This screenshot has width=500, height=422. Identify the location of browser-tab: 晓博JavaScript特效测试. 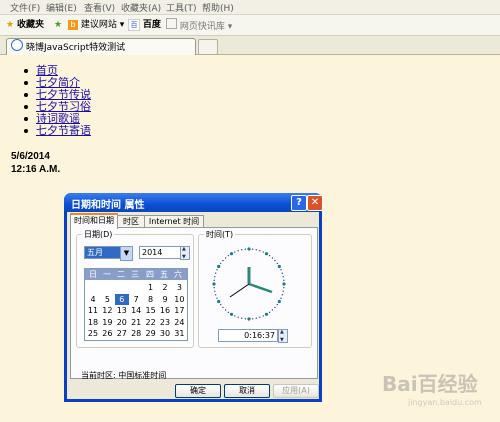
(101, 46).